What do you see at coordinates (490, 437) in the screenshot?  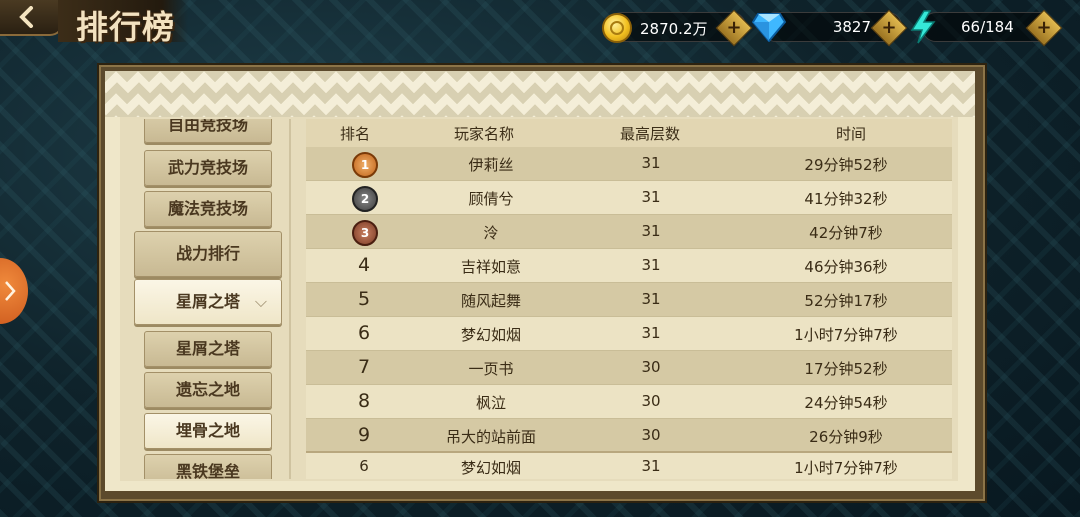 I see `player-name: 吊大的站前面` at bounding box center [490, 437].